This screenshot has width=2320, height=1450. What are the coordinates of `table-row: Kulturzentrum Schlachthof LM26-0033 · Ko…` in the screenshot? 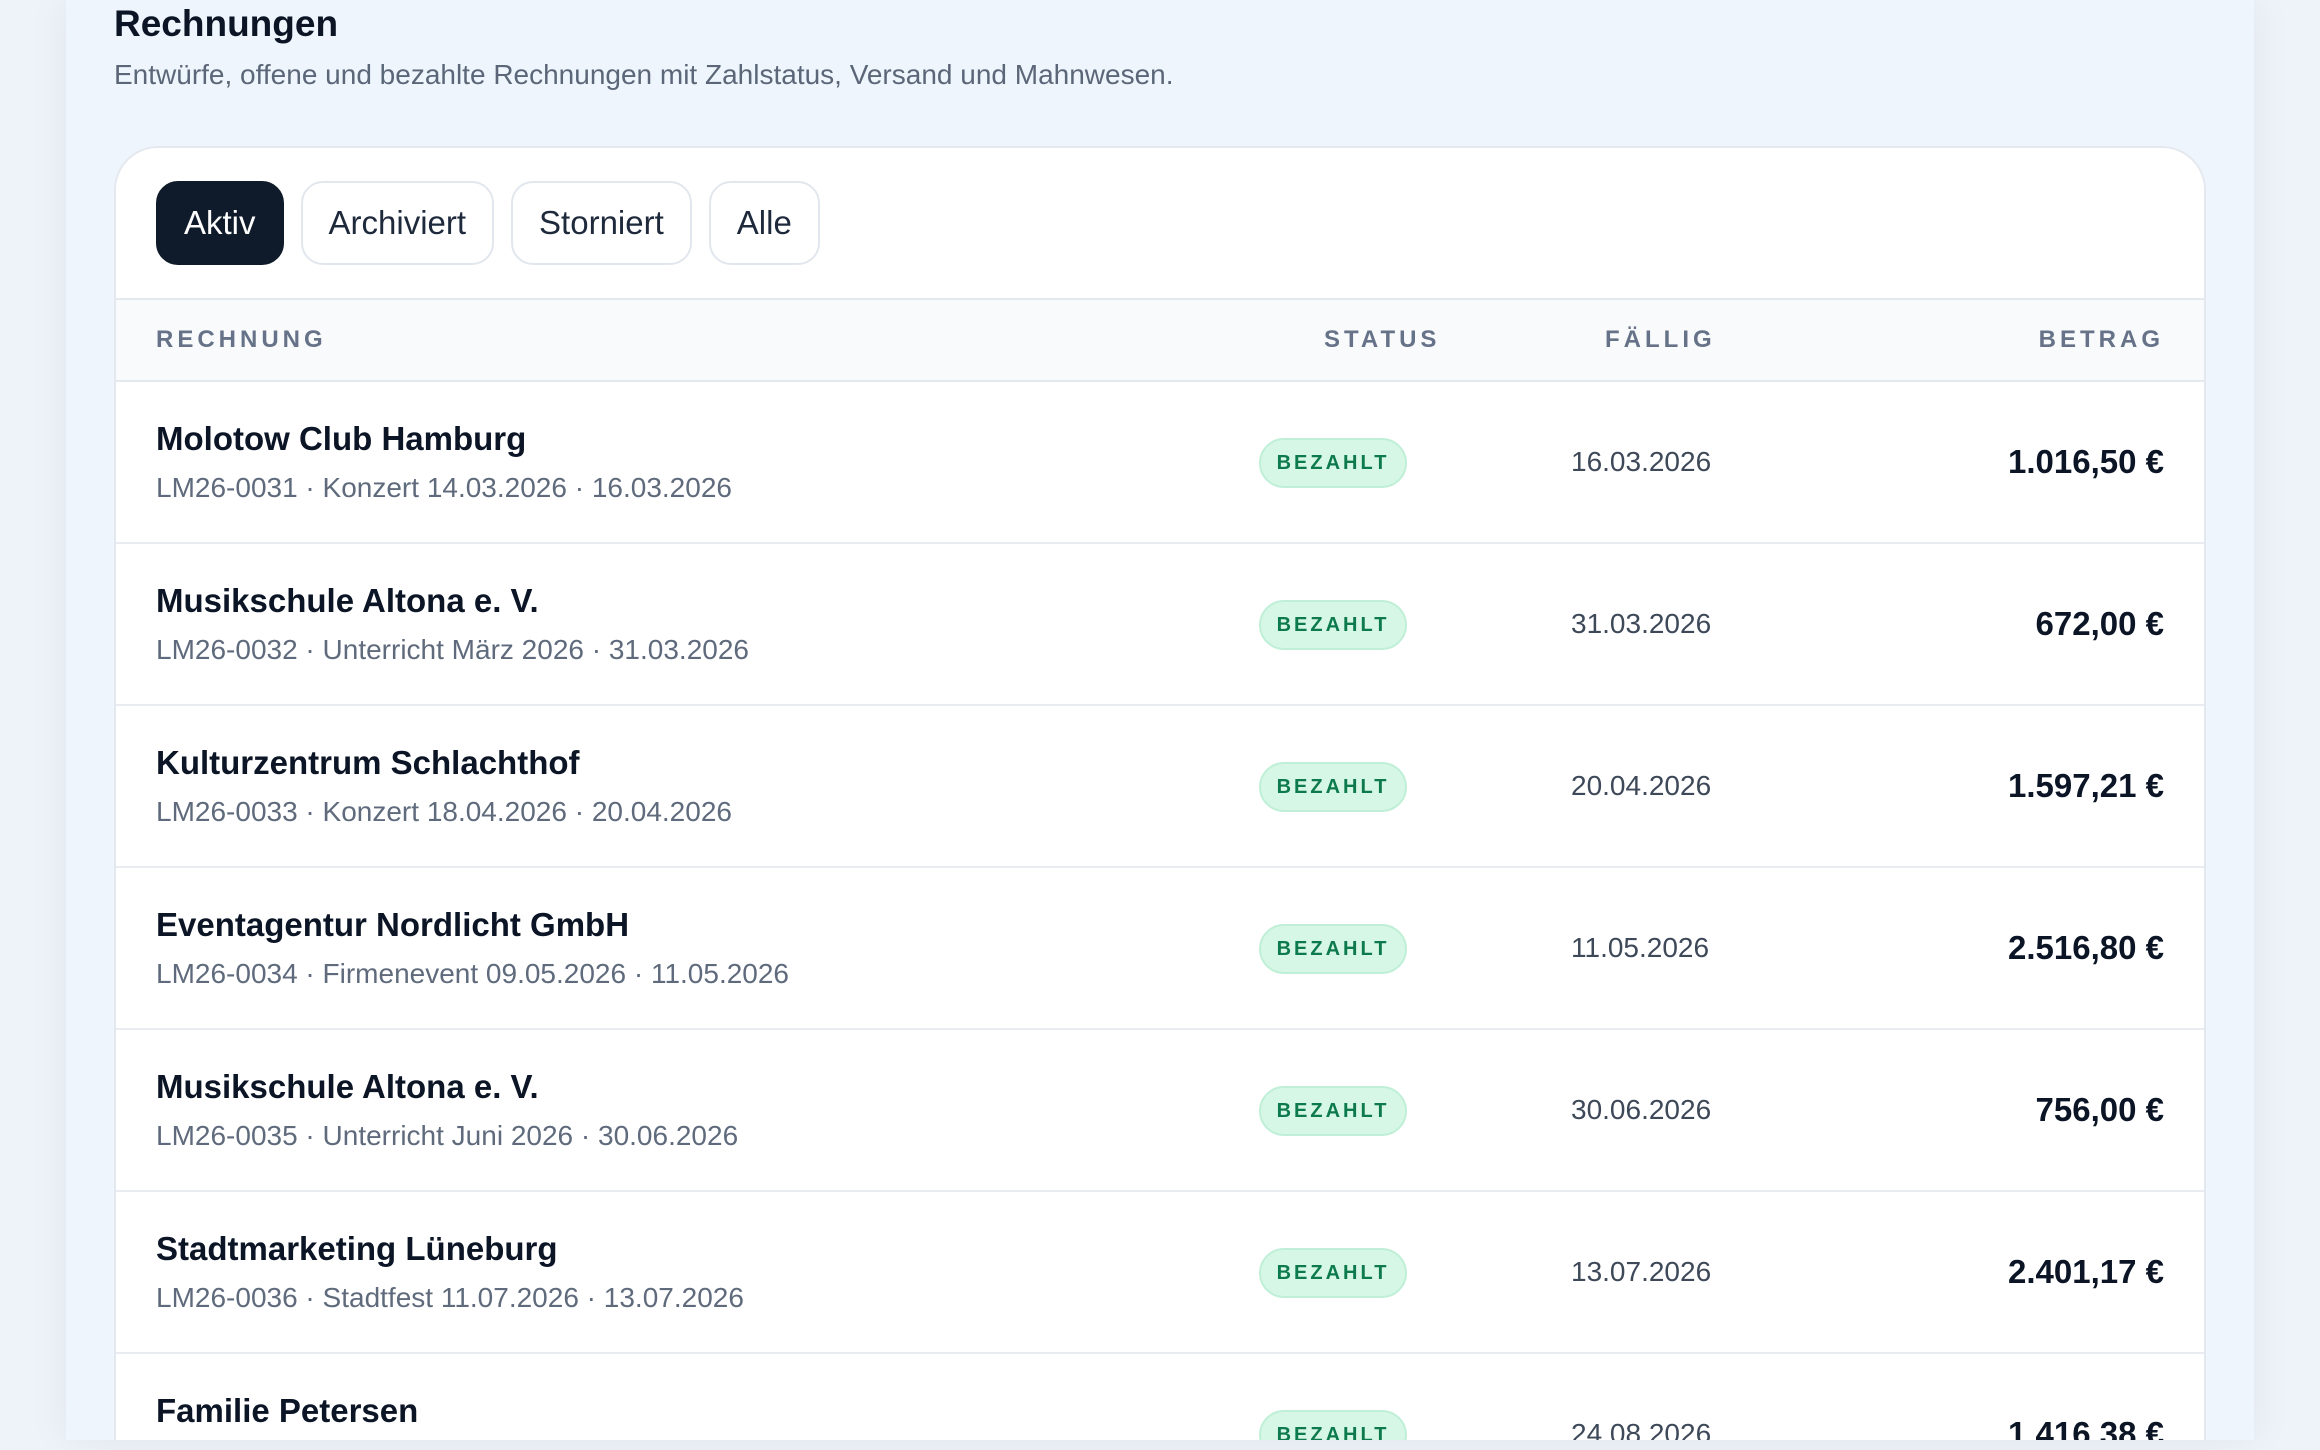 It's located at (1160, 787).